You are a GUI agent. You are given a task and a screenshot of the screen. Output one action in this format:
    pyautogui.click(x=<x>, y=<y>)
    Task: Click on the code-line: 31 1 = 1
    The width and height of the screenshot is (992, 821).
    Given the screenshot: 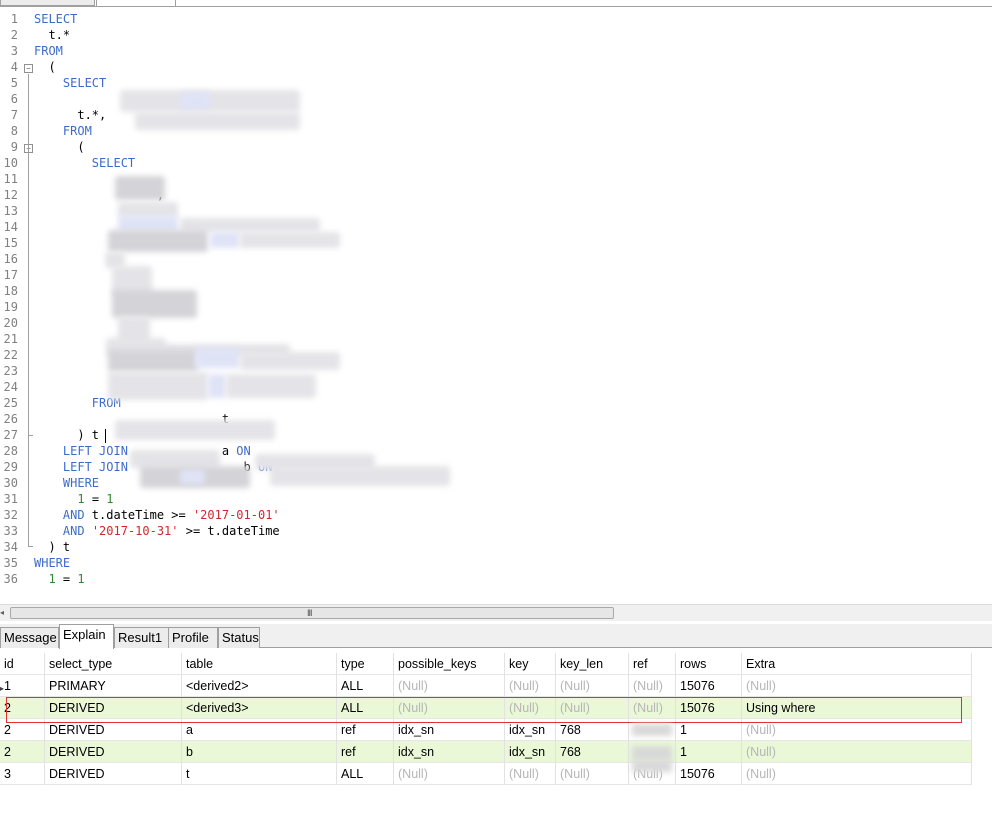 What is the action you would take?
    pyautogui.click(x=496, y=499)
    